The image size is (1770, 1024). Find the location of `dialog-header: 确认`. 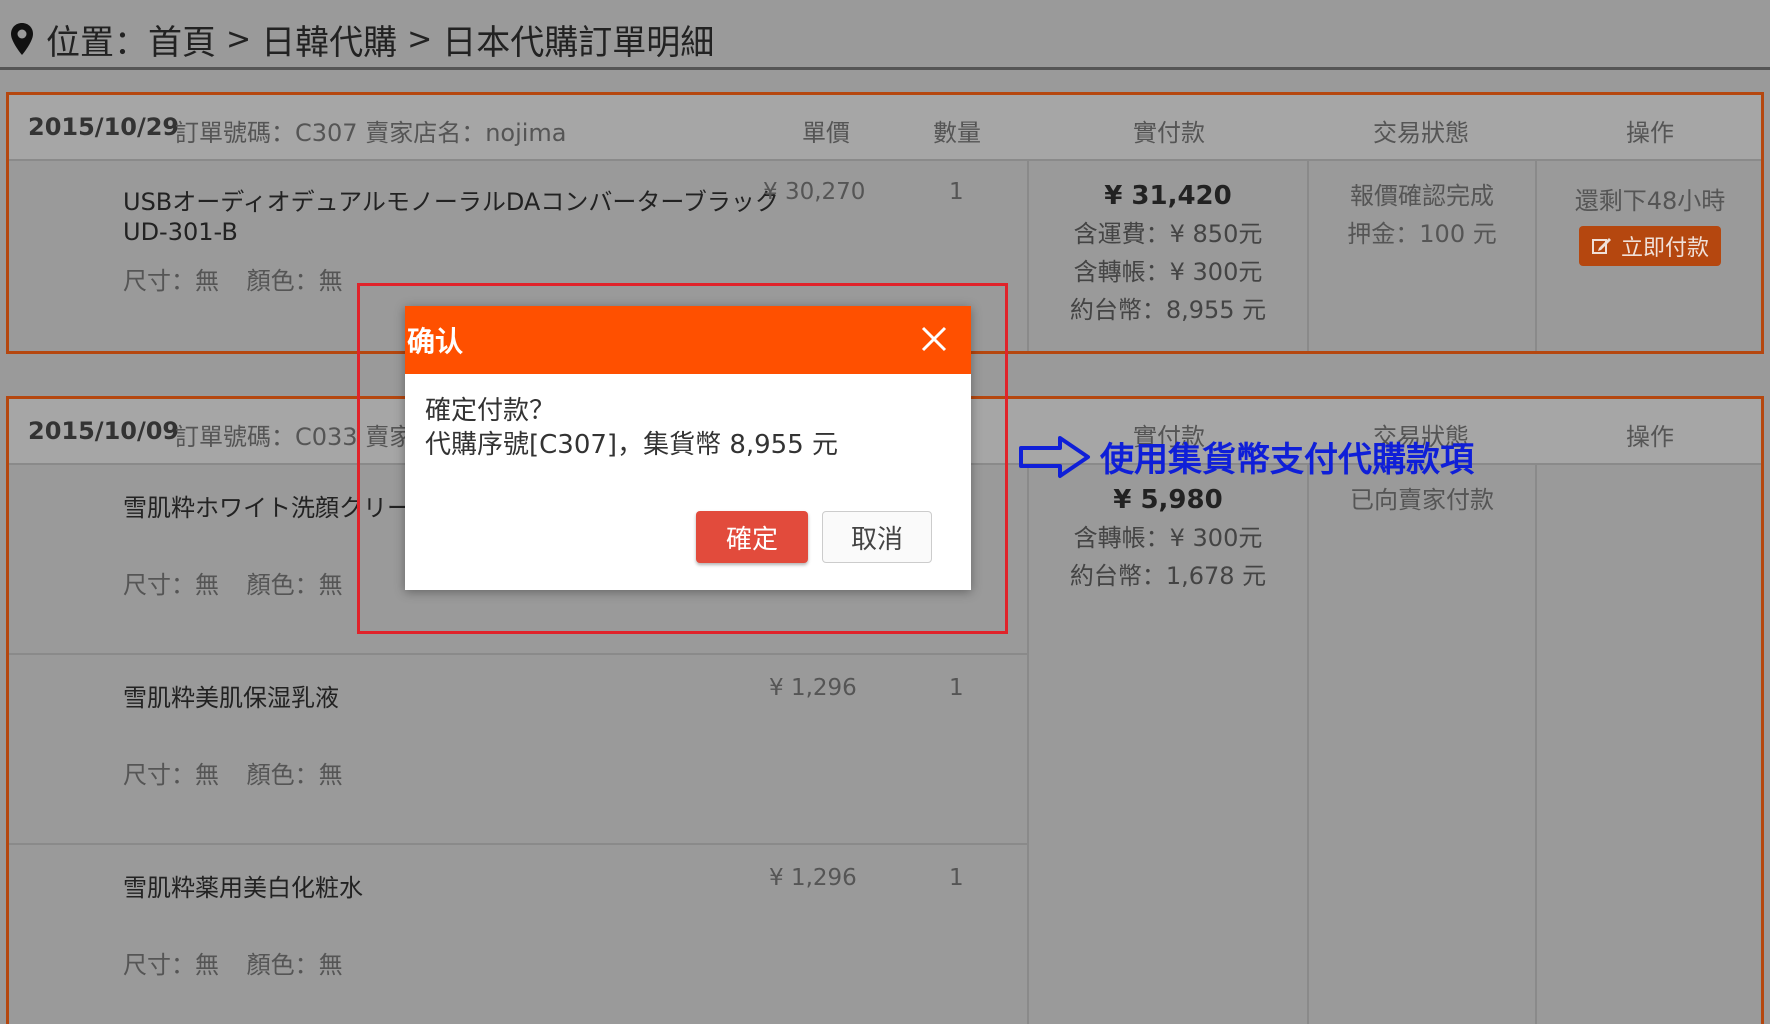

dialog-header: 确认 is located at coordinates (688, 340).